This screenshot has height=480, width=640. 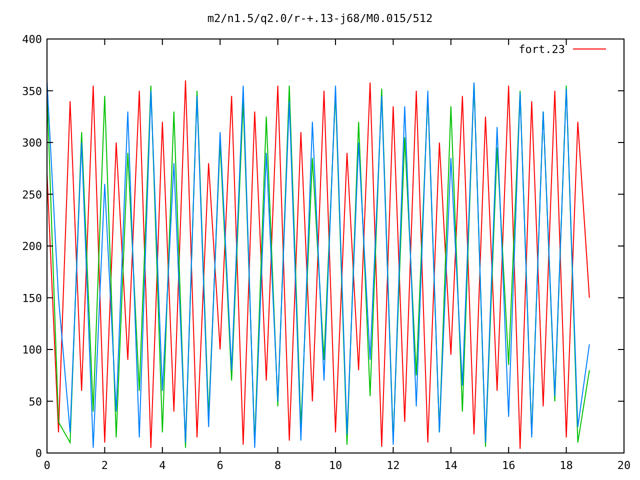 What do you see at coordinates (47, 465) in the screenshot?
I see `x-tick-label: 0` at bounding box center [47, 465].